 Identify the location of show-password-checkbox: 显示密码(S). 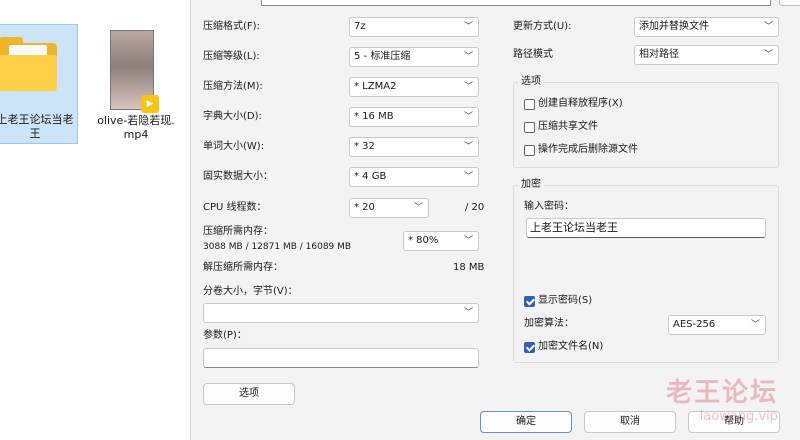
(558, 301).